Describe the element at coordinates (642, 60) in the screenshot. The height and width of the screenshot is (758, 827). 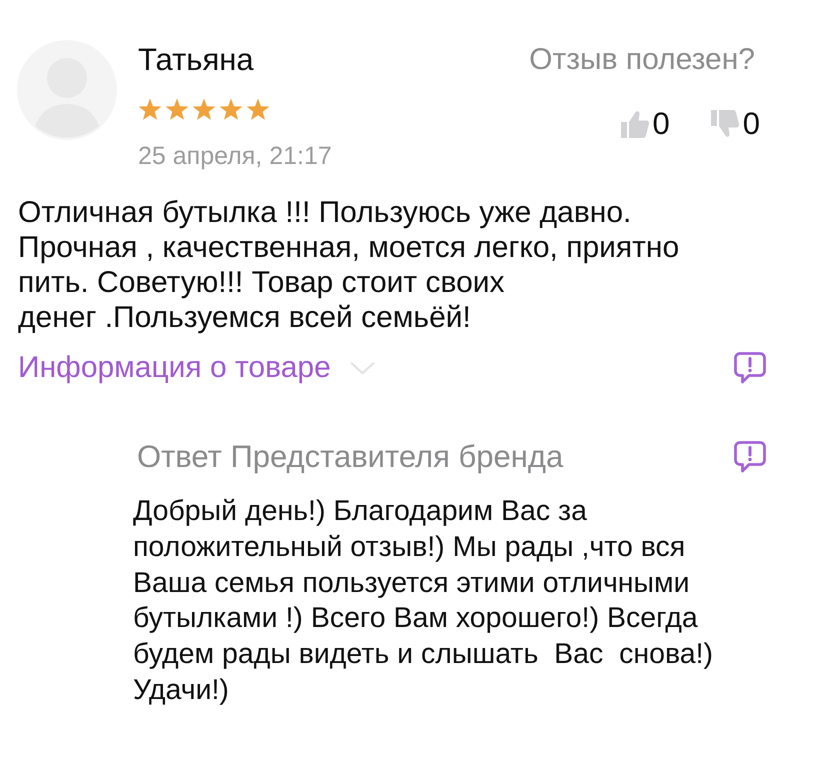
I see `helpful-prompt: Отзыв полезен?` at that location.